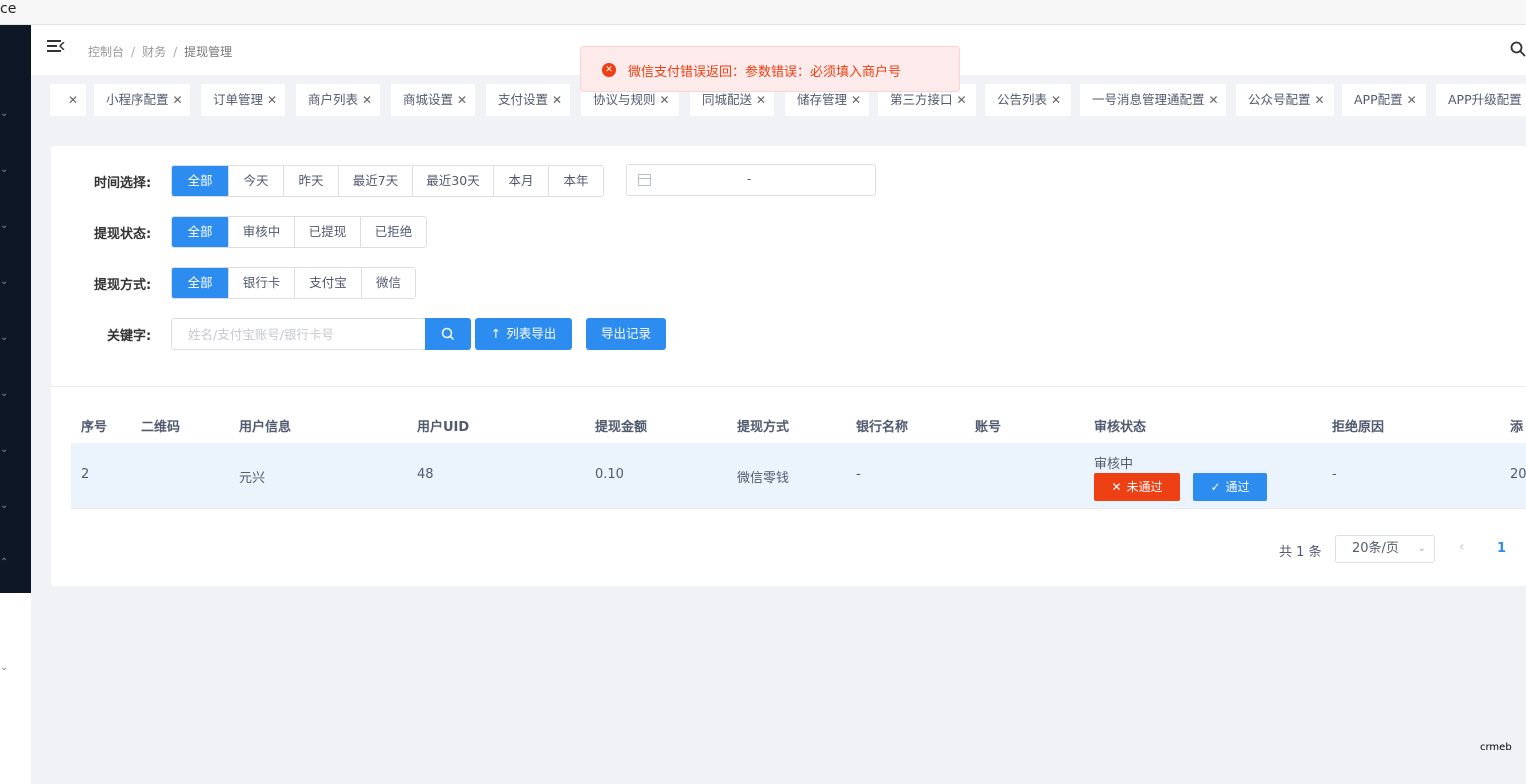  What do you see at coordinates (255, 181) in the screenshot?
I see `time-option-today: 今天` at bounding box center [255, 181].